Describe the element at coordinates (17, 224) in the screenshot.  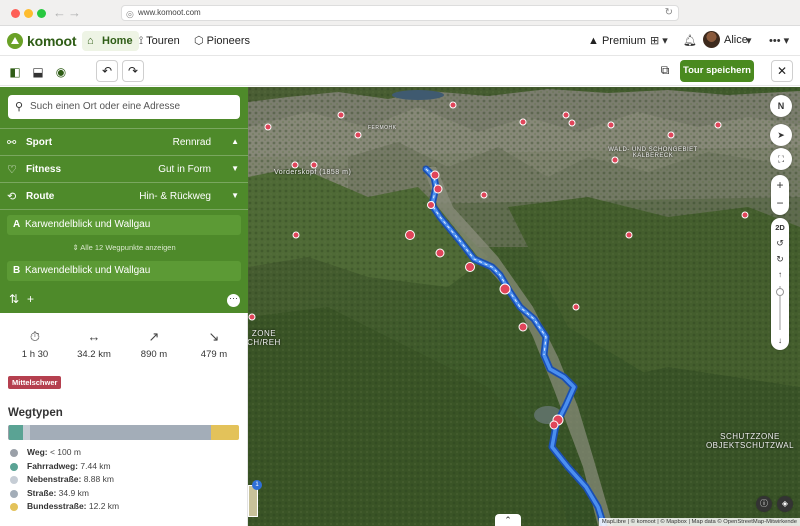
I see `waypoint-a-tag: A` at that location.